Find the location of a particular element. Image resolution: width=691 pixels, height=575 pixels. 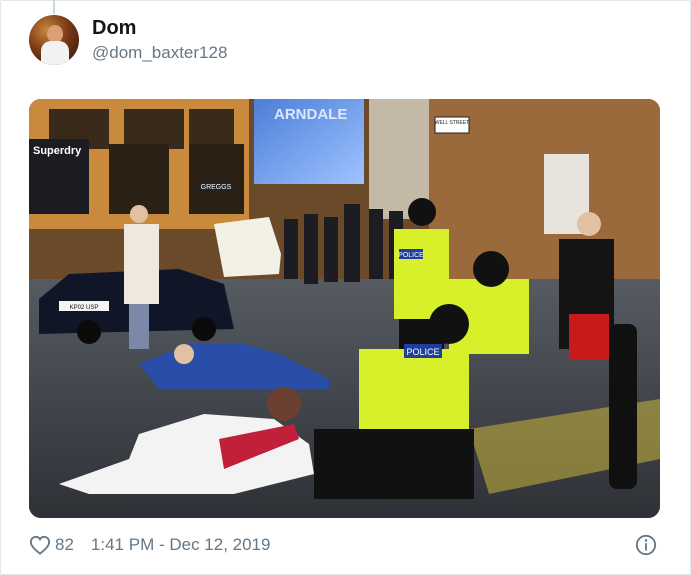

avatar is located at coordinates (54, 40).